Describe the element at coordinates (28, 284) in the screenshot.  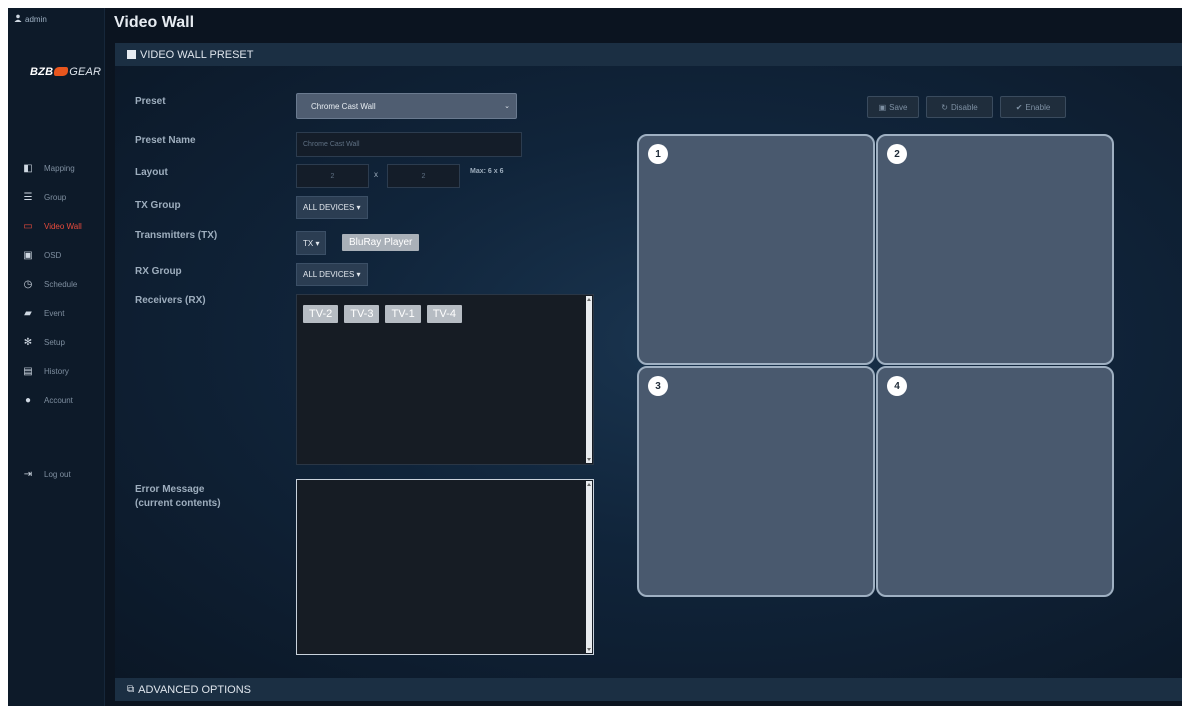
I see `clock-icon: ◷` at that location.